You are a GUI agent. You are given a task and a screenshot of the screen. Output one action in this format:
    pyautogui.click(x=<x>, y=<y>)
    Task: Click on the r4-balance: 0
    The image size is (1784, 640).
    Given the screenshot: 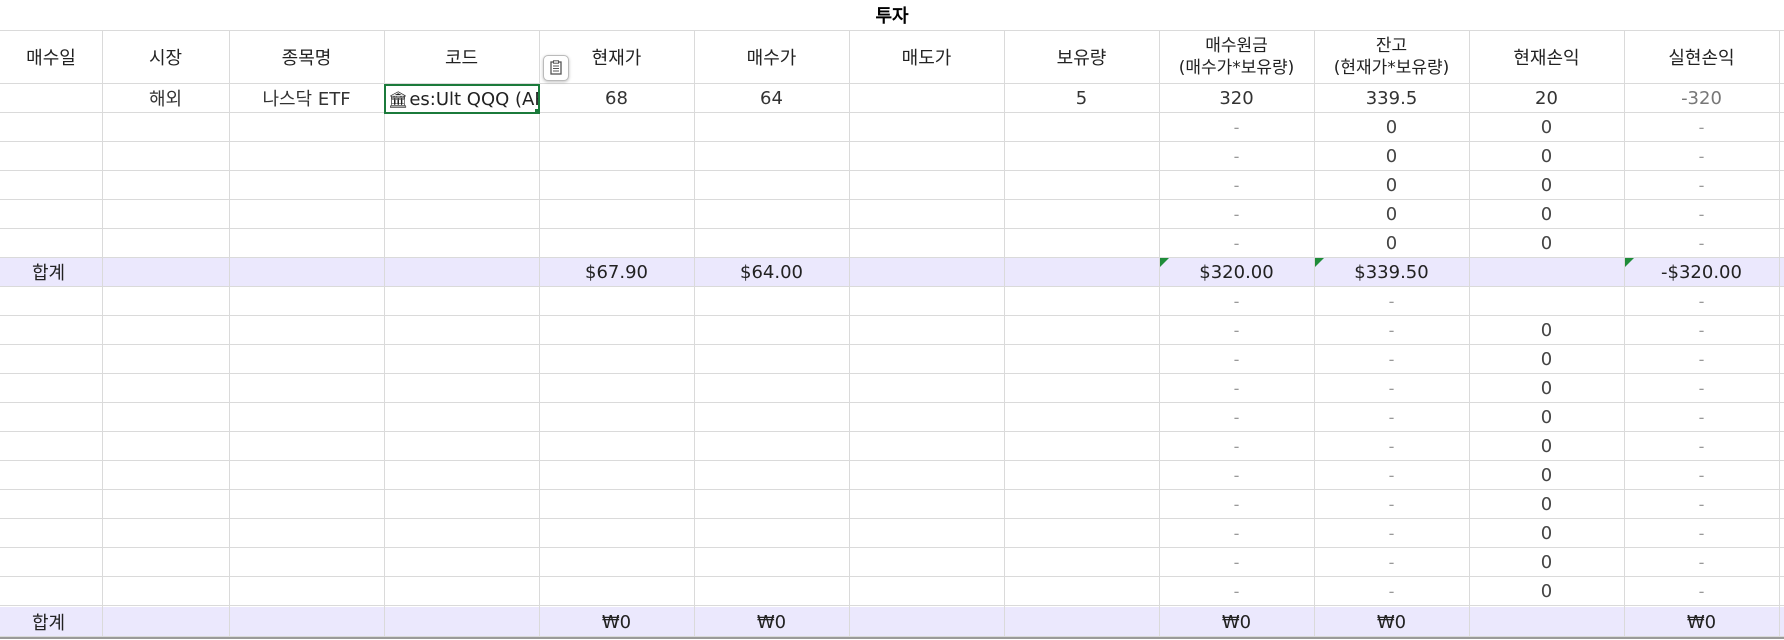 What is the action you would take?
    pyautogui.click(x=1391, y=185)
    